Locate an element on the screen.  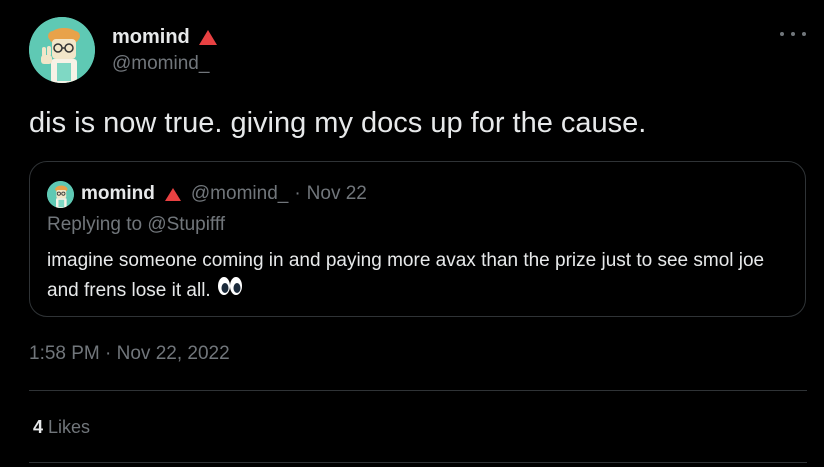
avatar is located at coordinates (62, 50).